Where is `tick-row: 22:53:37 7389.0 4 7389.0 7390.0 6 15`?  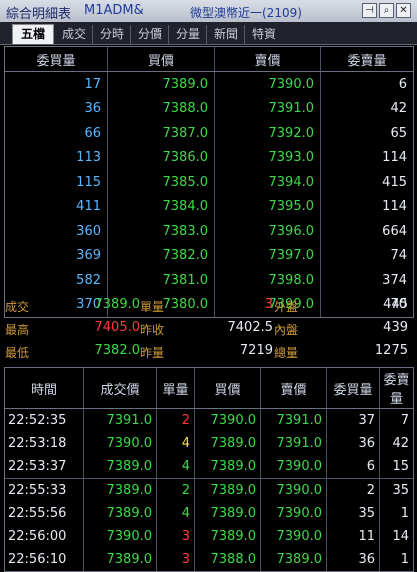 tick-row: 22:53:37 7389.0 4 7389.0 7390.0 6 15 is located at coordinates (209, 467).